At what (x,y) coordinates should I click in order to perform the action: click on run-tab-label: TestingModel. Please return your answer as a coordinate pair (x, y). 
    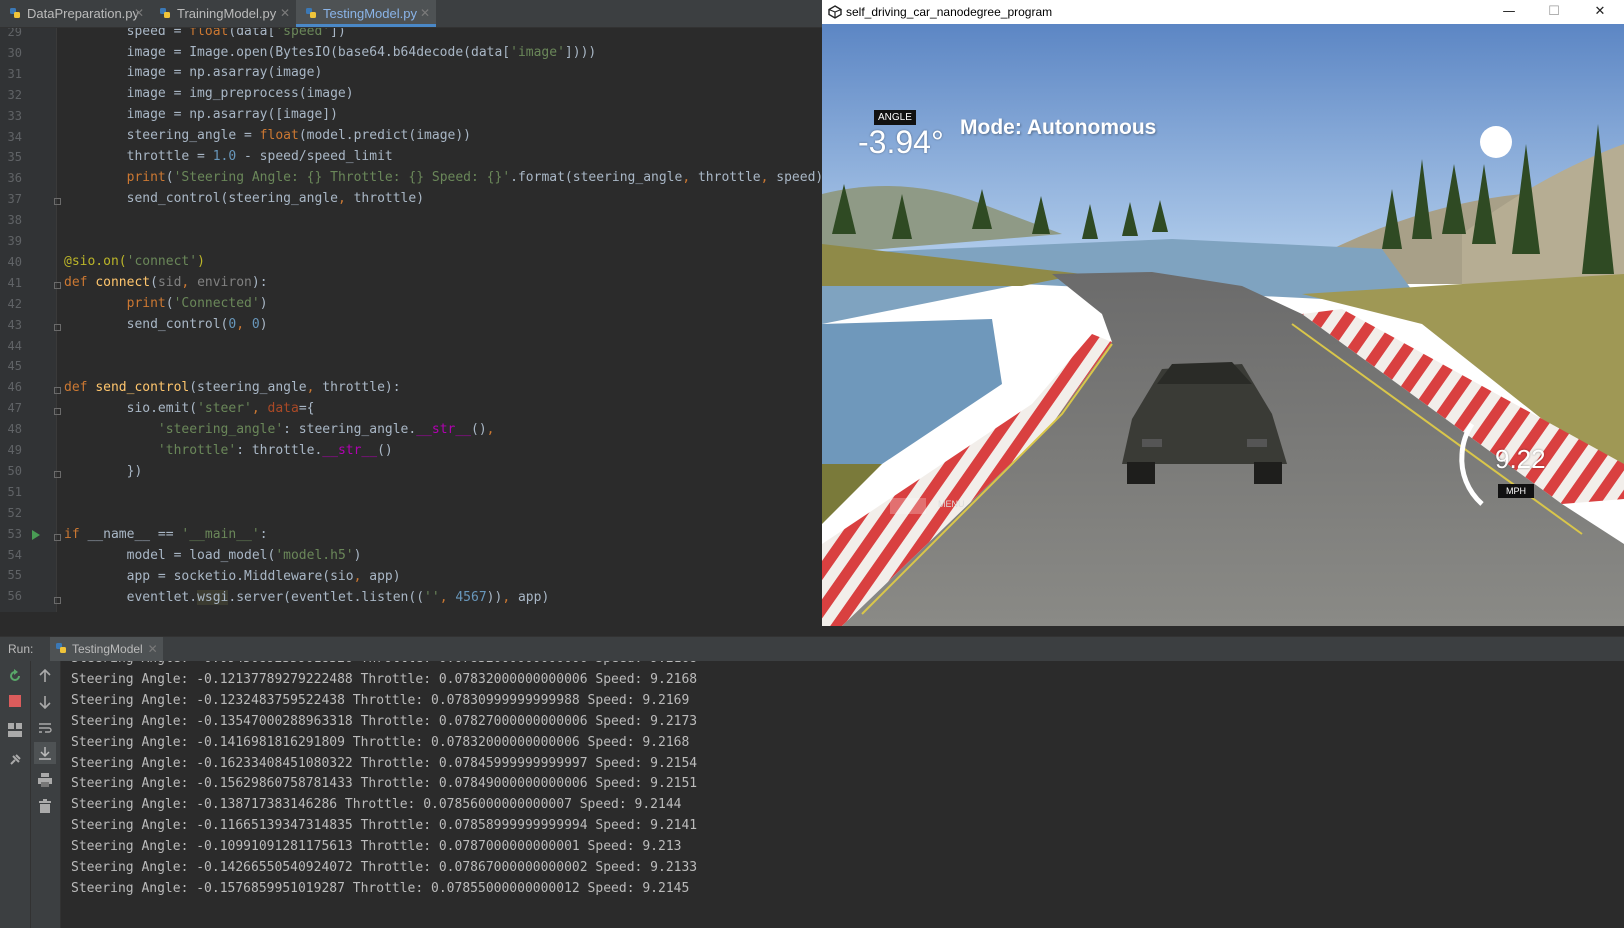
    Looking at the image, I should click on (107, 649).